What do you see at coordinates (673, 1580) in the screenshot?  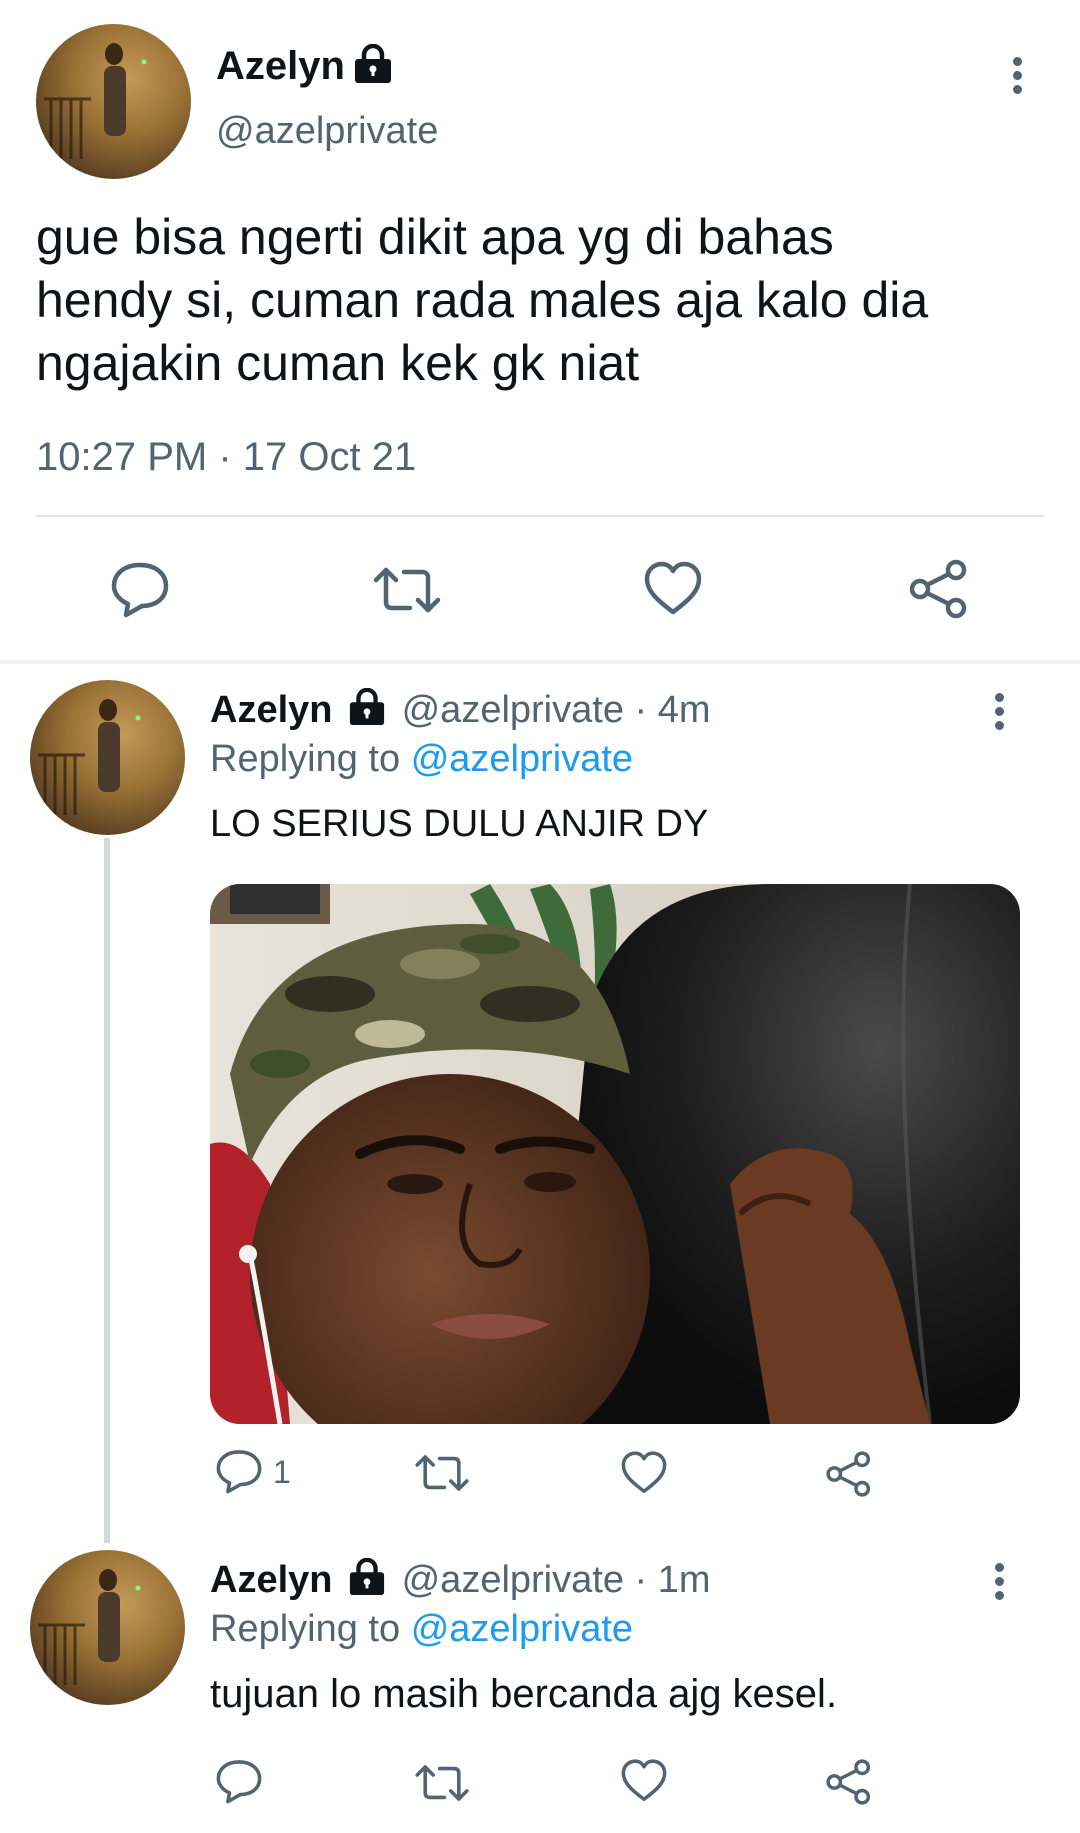 I see `relative-time: · 1m` at bounding box center [673, 1580].